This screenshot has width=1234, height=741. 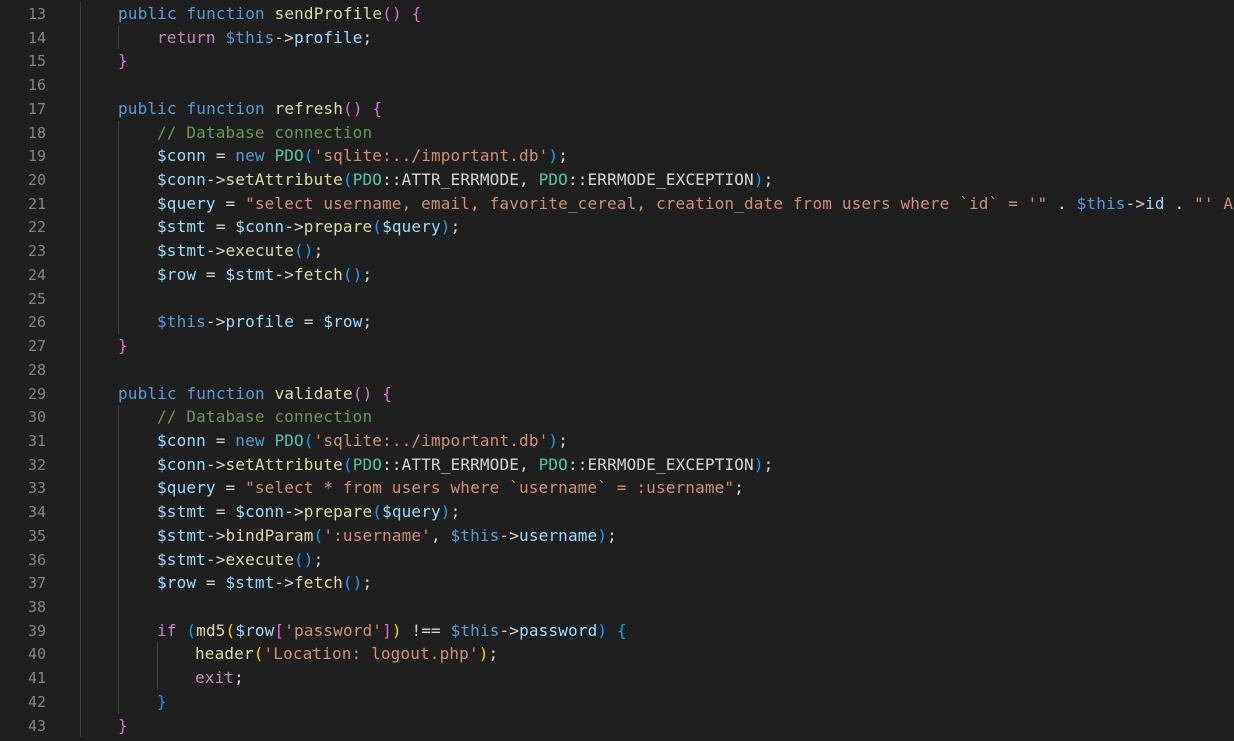 What do you see at coordinates (269, 14) in the screenshot?
I see `code-line: public function sendProfile() {` at bounding box center [269, 14].